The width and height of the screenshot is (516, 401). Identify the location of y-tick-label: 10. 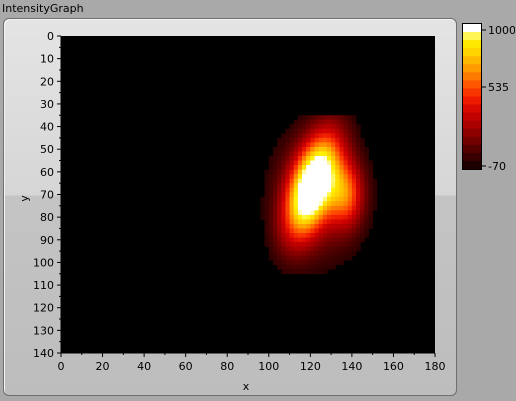
(47, 59).